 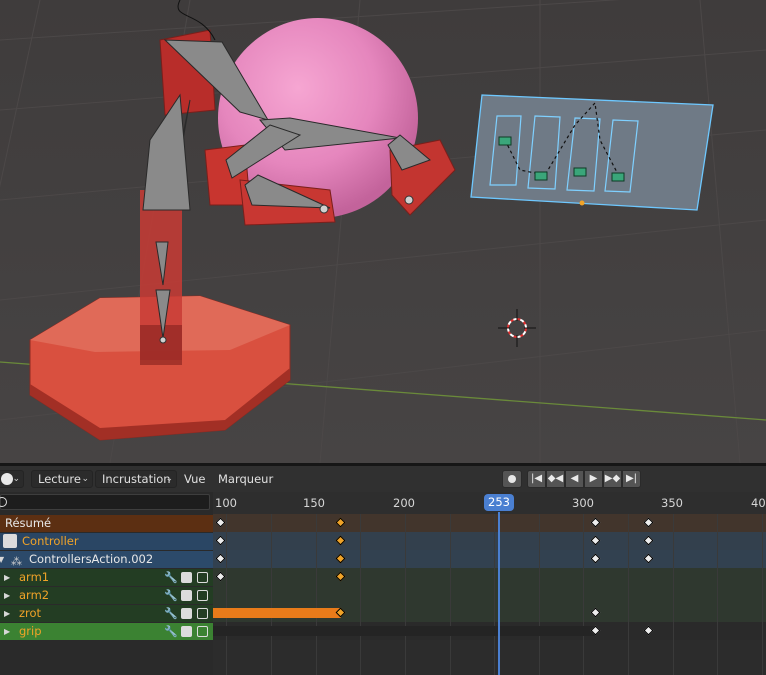 I want to click on playback-menu: Lecture ⌄, so click(x=62, y=479).